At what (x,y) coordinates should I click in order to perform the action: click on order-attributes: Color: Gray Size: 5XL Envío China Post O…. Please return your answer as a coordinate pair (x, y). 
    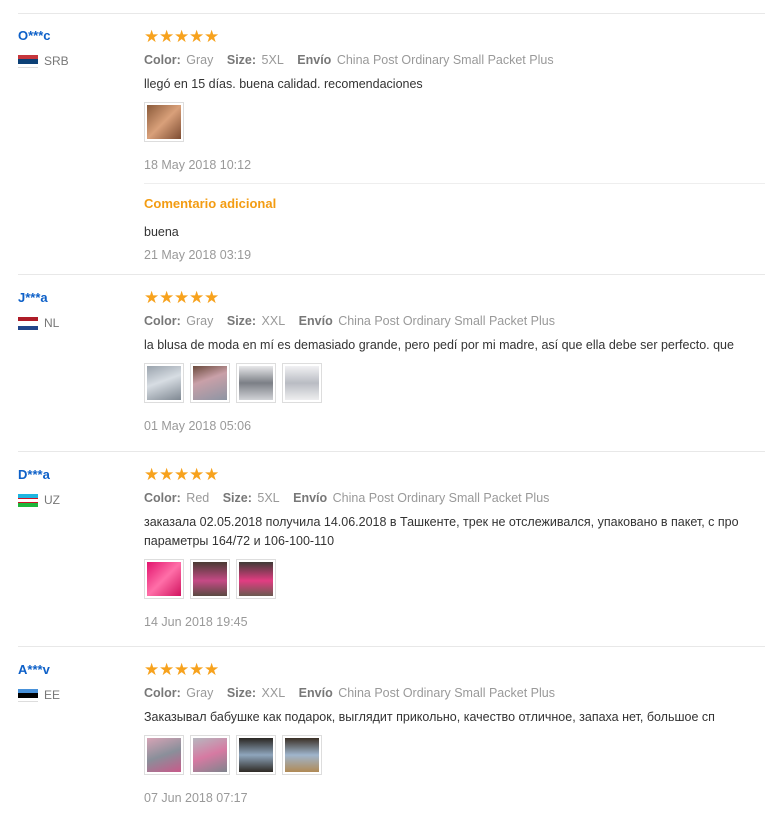
    Looking at the image, I should click on (454, 60).